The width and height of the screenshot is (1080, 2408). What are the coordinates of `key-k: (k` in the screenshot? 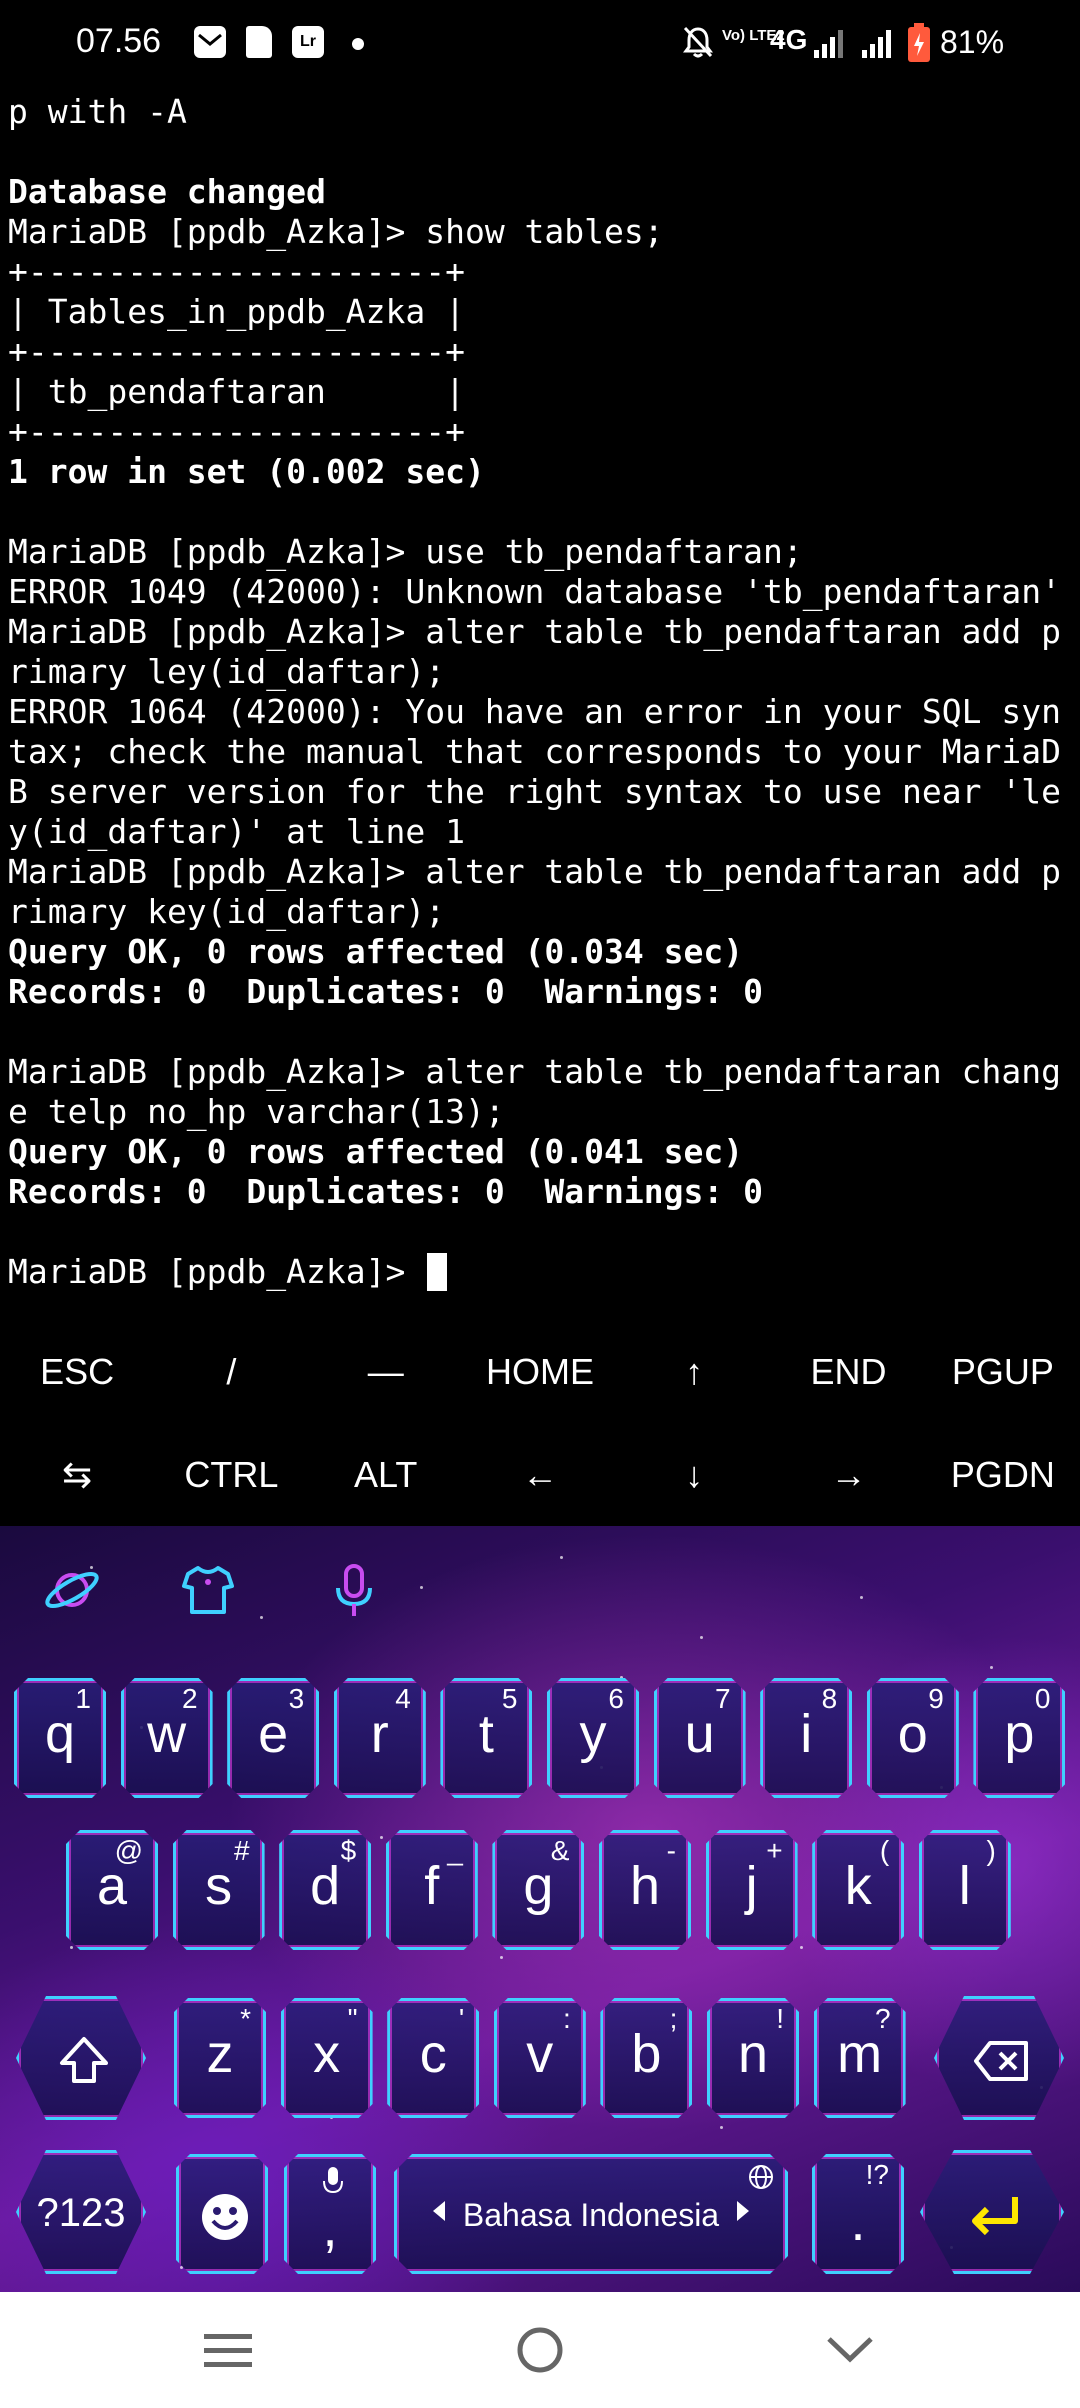 It's located at (858, 1890).